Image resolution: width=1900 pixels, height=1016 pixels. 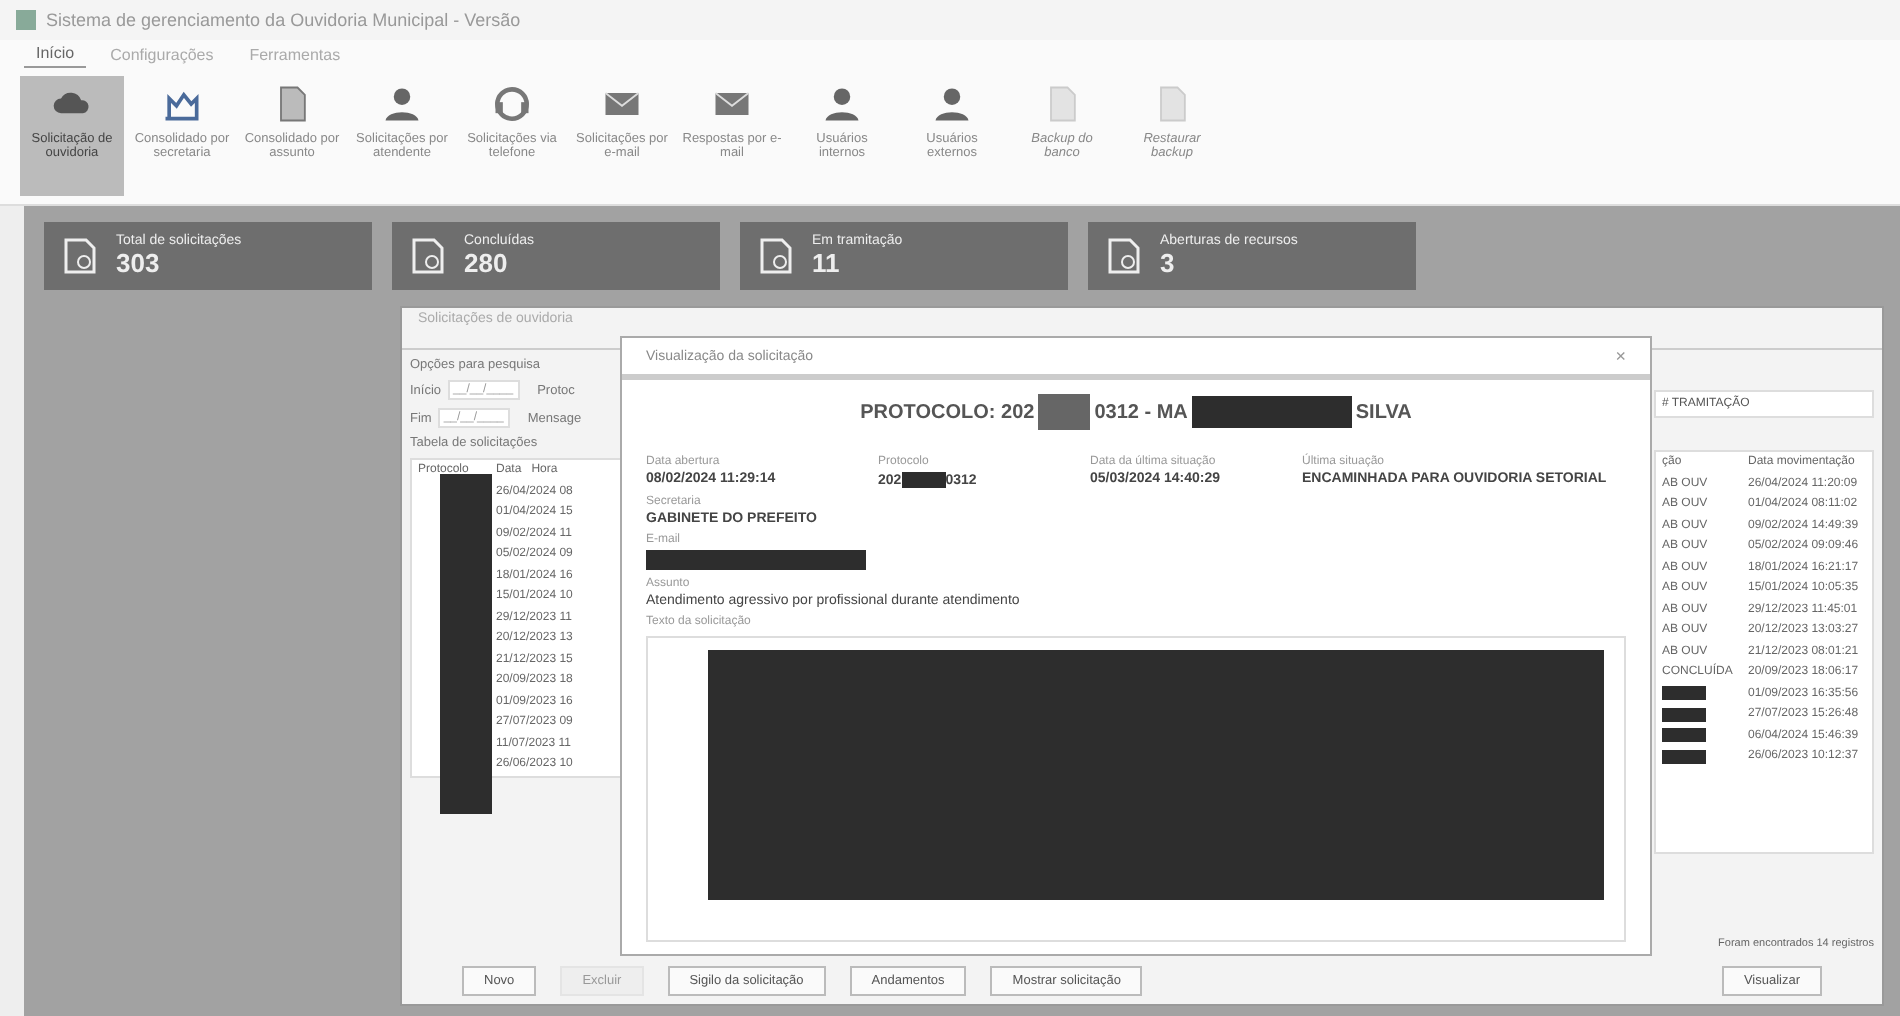 I want to click on card-value: 11, so click(x=827, y=263).